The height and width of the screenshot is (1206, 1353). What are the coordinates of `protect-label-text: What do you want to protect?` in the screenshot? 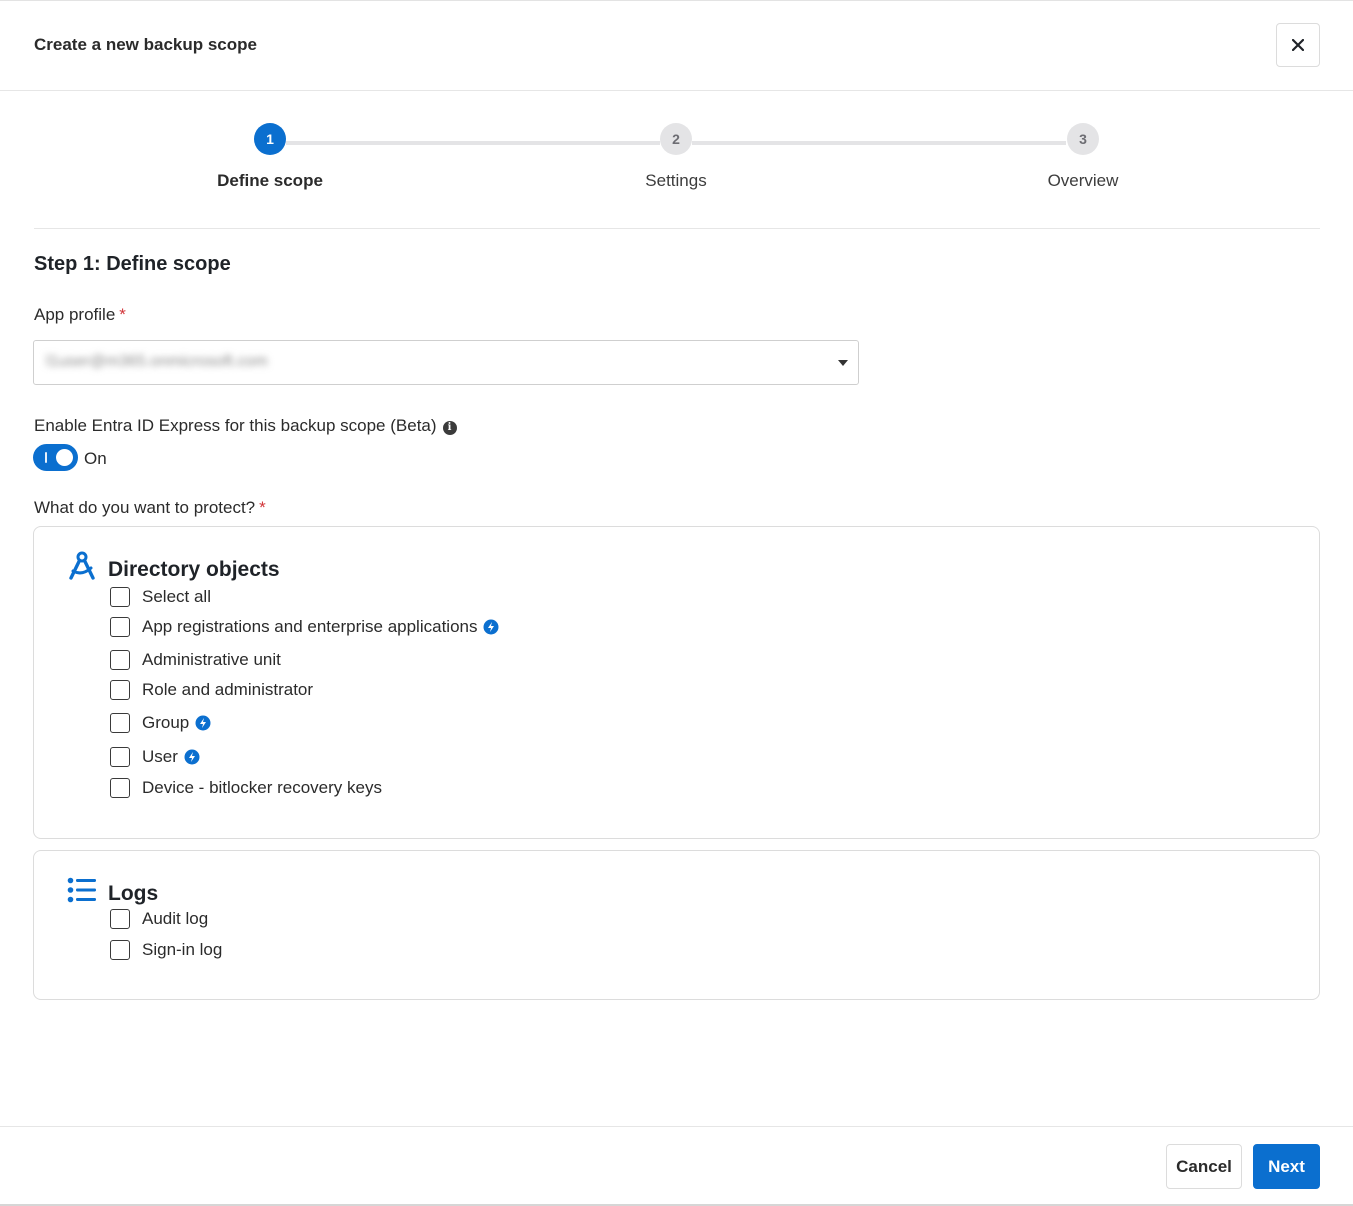 It's located at (145, 507).